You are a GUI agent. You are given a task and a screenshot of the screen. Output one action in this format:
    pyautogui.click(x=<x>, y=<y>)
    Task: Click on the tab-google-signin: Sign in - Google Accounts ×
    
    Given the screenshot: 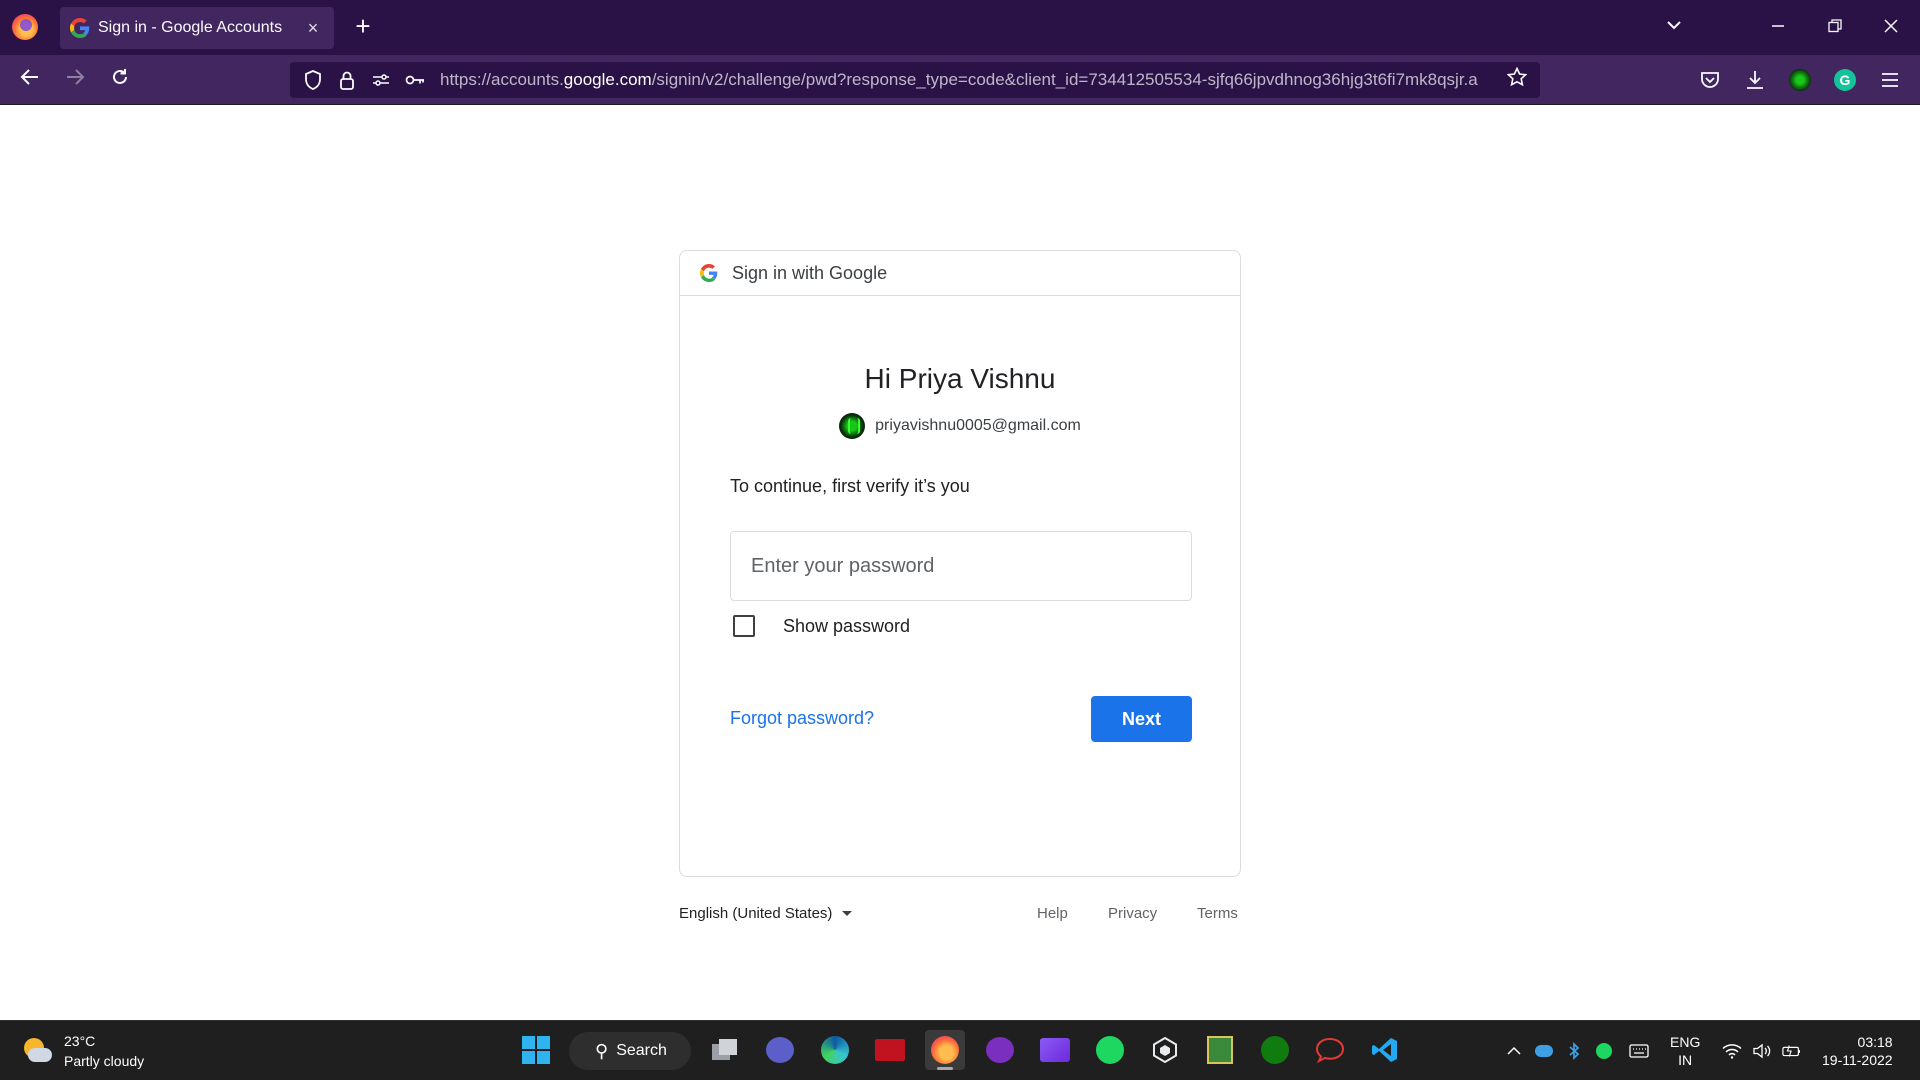 What is the action you would take?
    pyautogui.click(x=197, y=28)
    